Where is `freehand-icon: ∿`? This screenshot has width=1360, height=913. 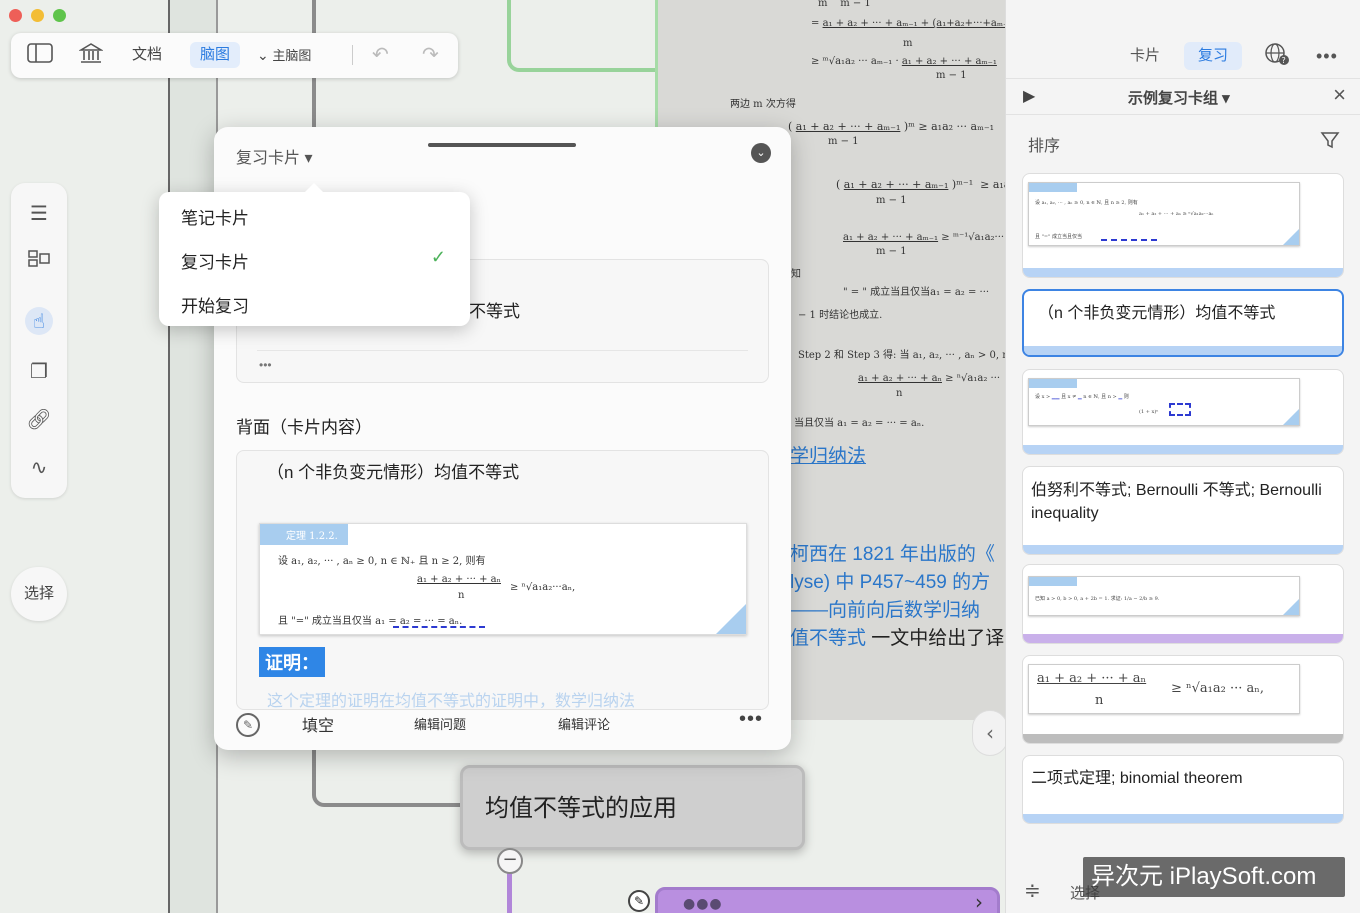 freehand-icon: ∿ is located at coordinates (39, 467).